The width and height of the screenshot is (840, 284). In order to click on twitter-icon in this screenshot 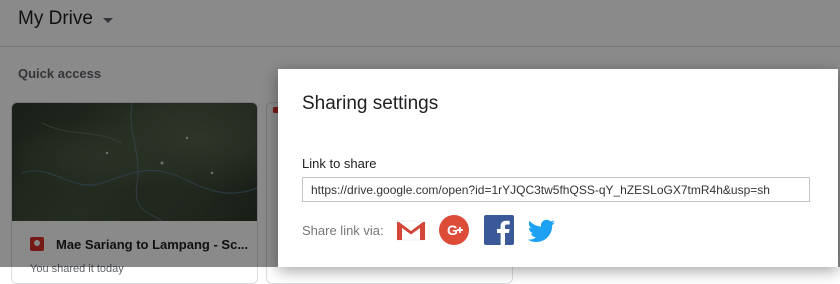, I will do `click(541, 230)`.